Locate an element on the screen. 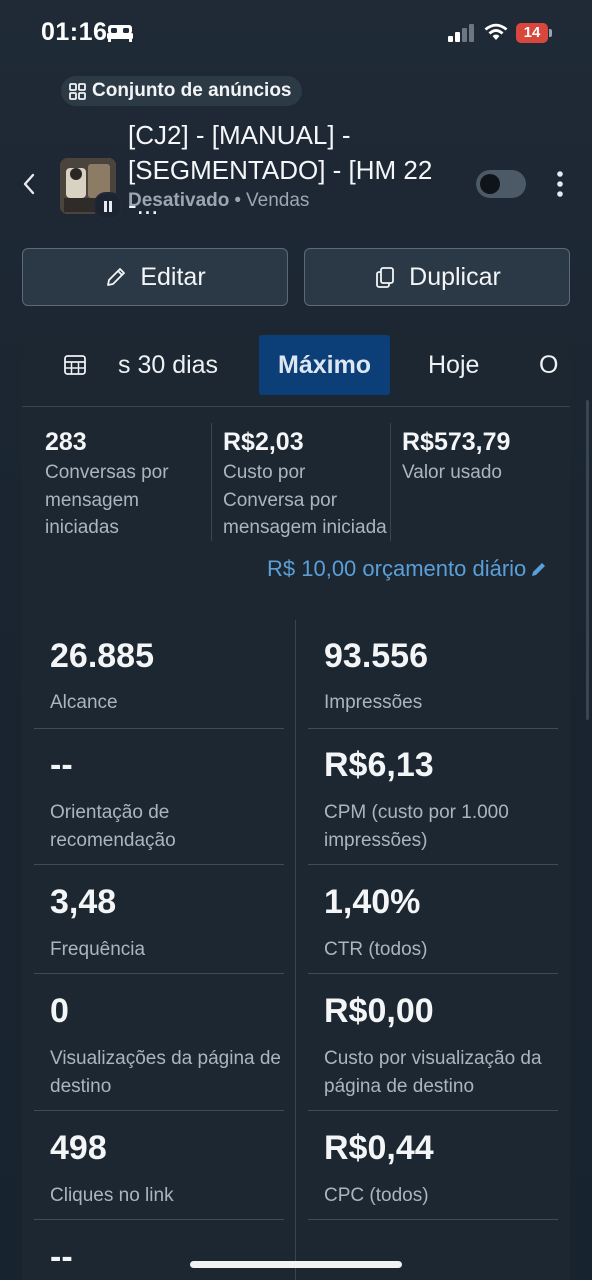 The image size is (592, 1280). metric-ctr-label: CTR (todos) is located at coordinates (376, 949).